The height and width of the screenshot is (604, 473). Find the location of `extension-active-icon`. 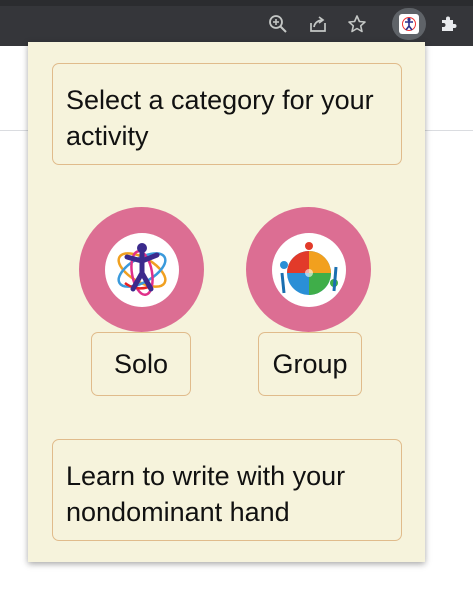

extension-active-icon is located at coordinates (409, 24).